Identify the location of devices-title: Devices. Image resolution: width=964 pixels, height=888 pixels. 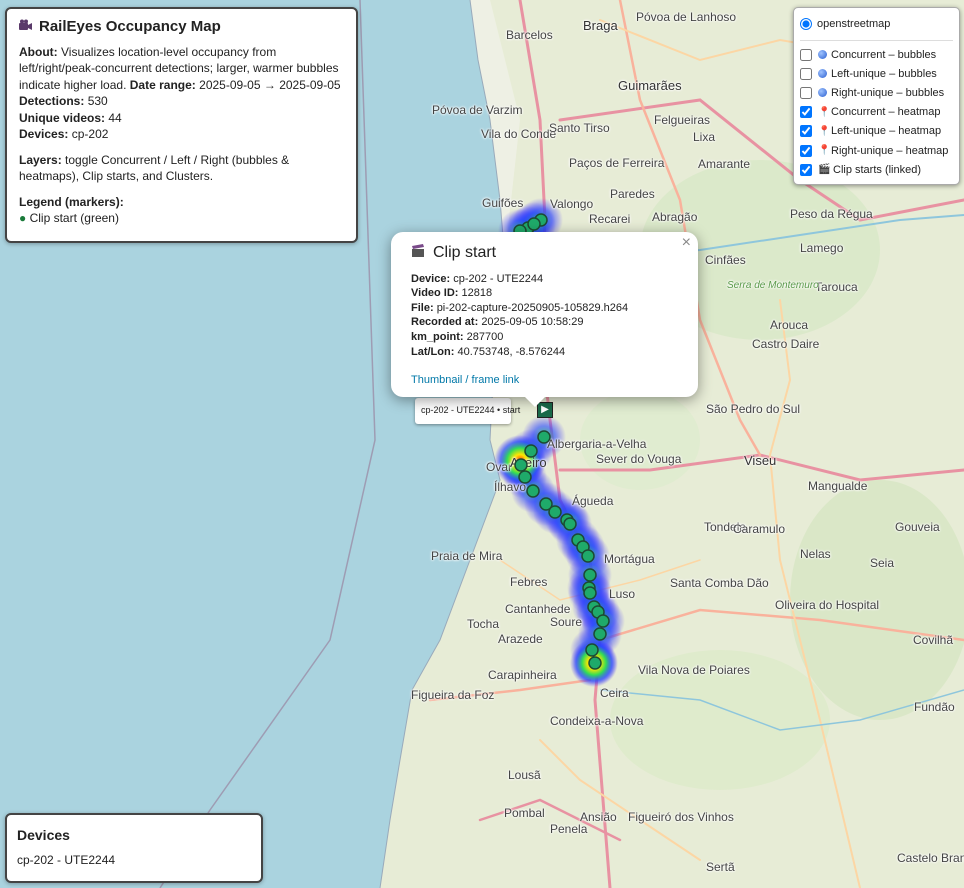
(43, 835).